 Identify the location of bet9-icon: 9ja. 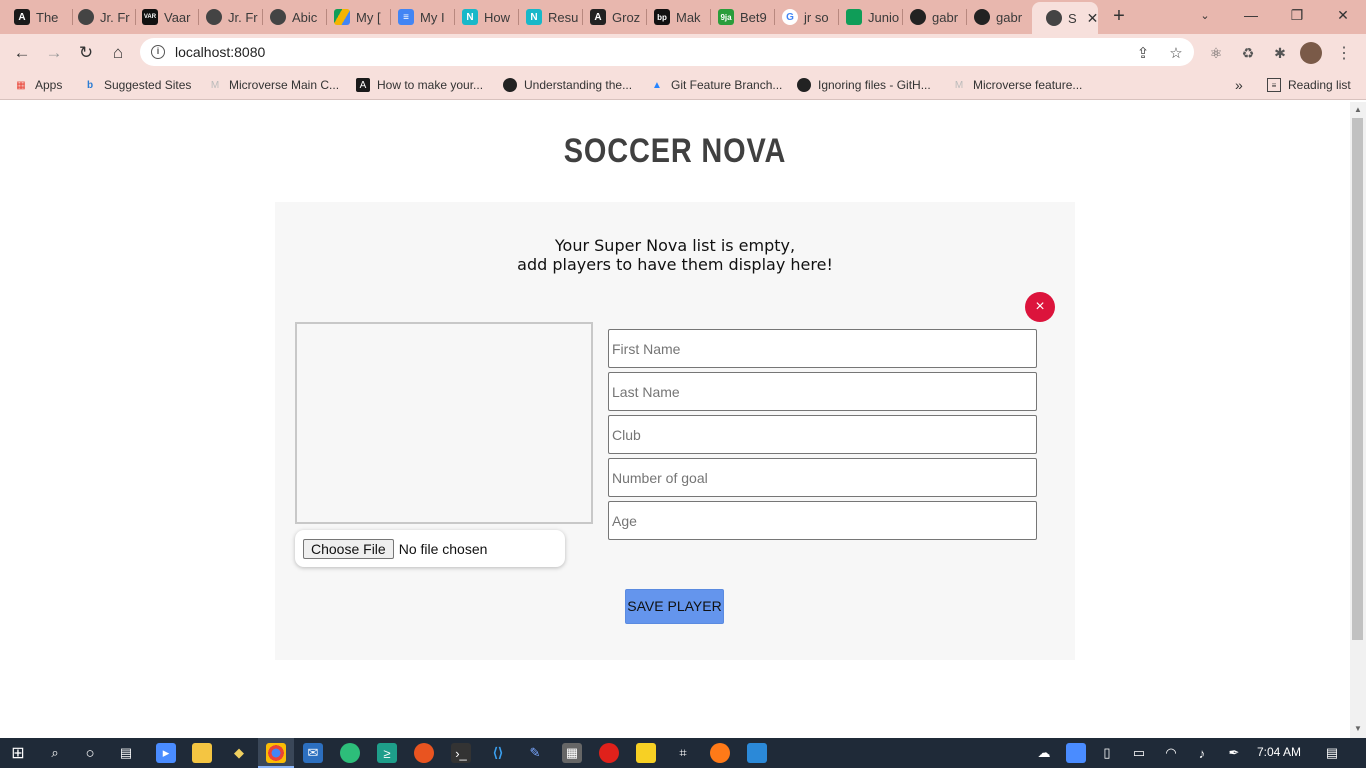
(726, 17).